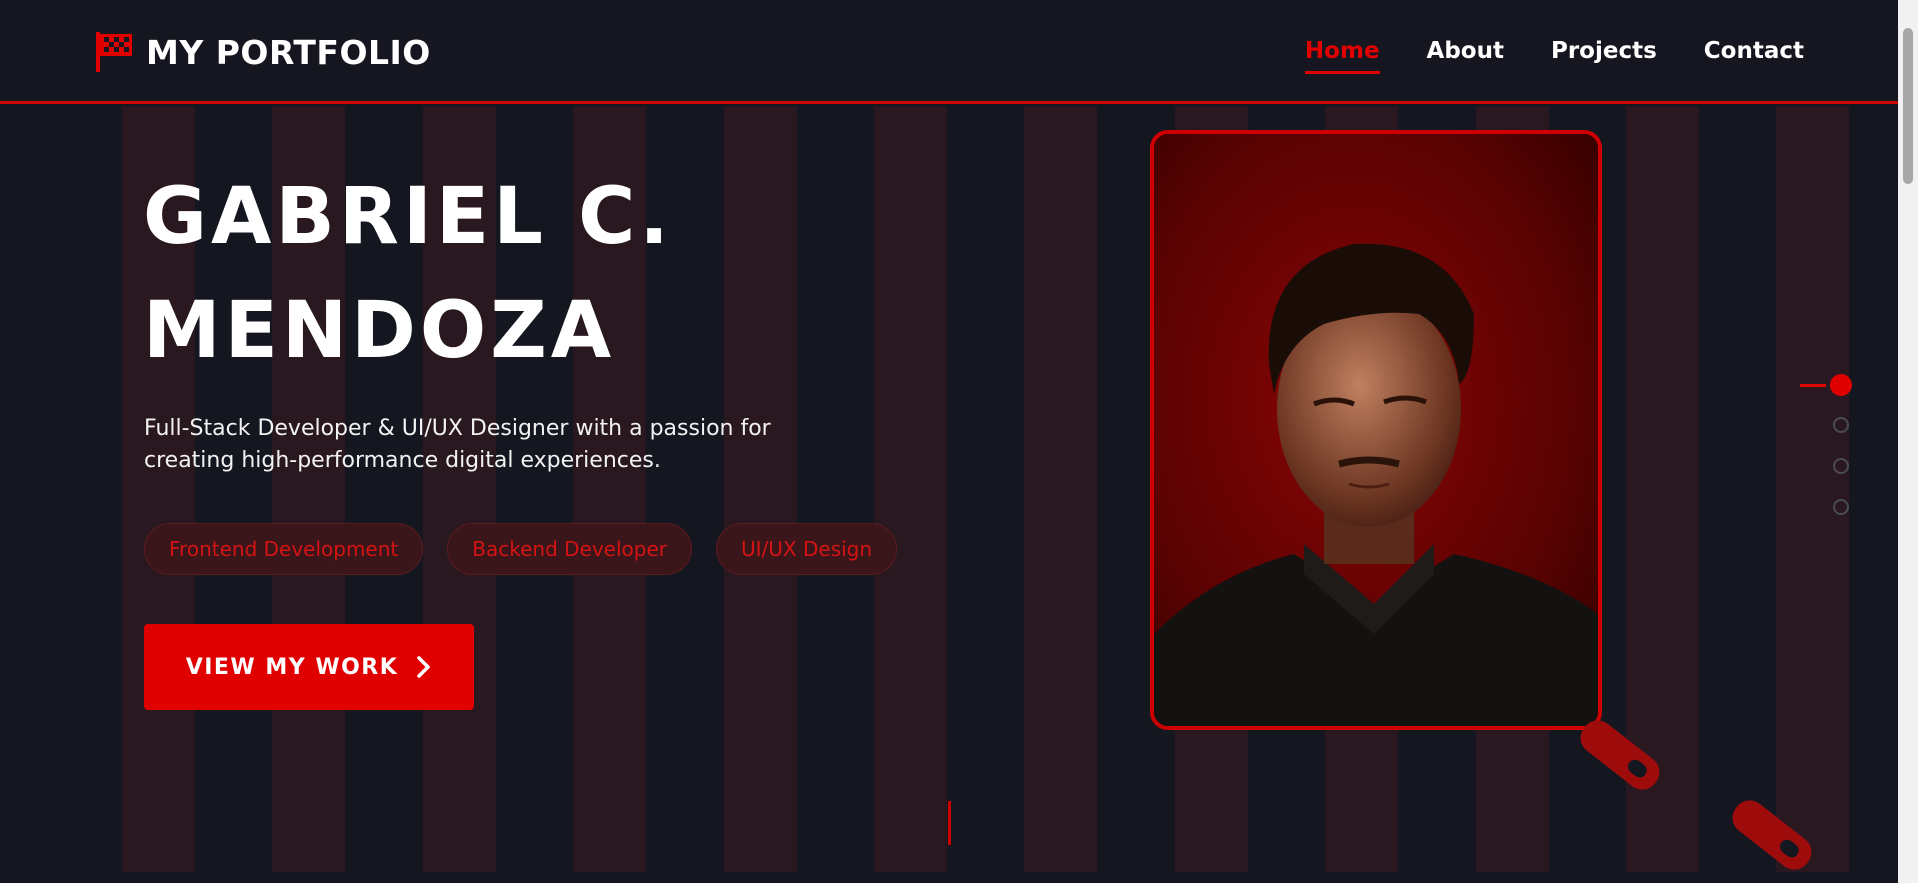 Image resolution: width=1918 pixels, height=883 pixels. What do you see at coordinates (807, 549) in the screenshot?
I see `skill-tag-uiux: UI/UX Design` at bounding box center [807, 549].